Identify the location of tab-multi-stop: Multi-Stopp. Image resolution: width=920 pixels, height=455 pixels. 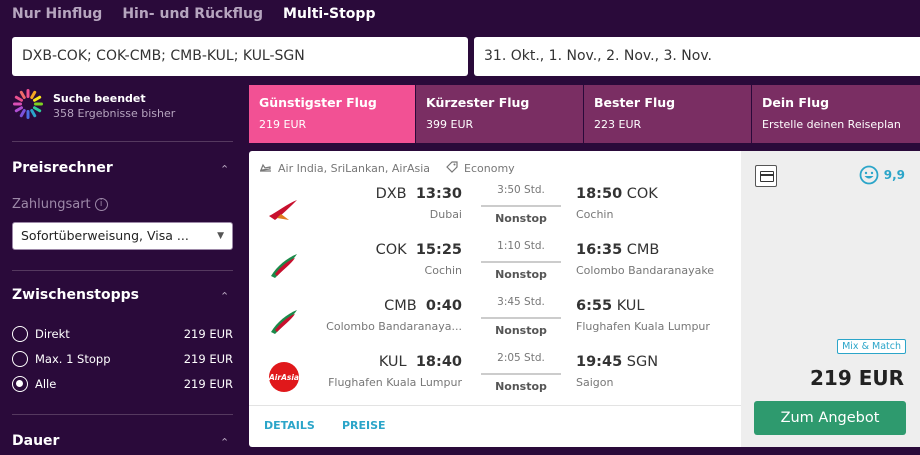
(329, 14).